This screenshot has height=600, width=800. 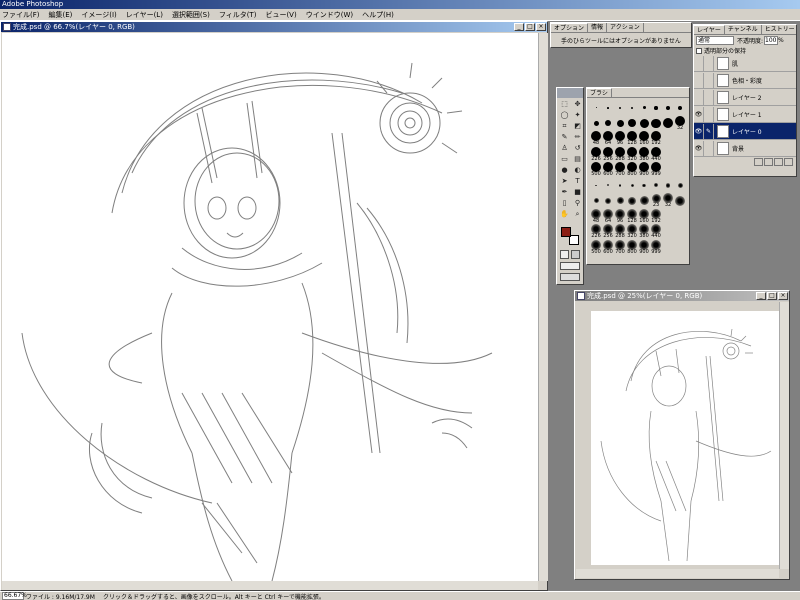 What do you see at coordinates (699, 131) in the screenshot?
I see `eye-icon: 👁` at bounding box center [699, 131].